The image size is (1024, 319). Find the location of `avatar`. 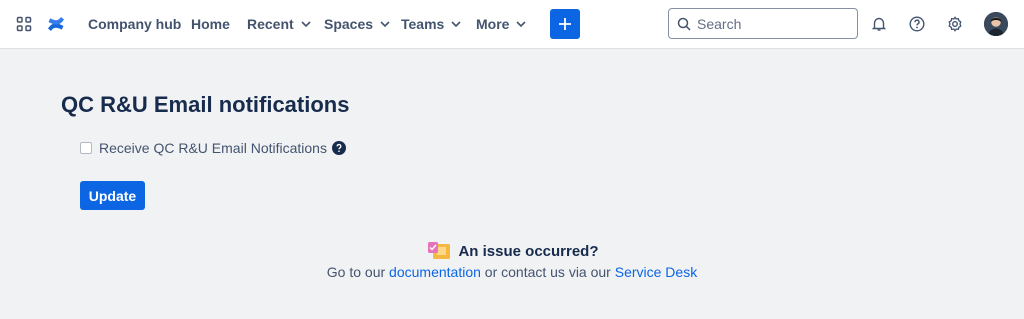

avatar is located at coordinates (996, 24).